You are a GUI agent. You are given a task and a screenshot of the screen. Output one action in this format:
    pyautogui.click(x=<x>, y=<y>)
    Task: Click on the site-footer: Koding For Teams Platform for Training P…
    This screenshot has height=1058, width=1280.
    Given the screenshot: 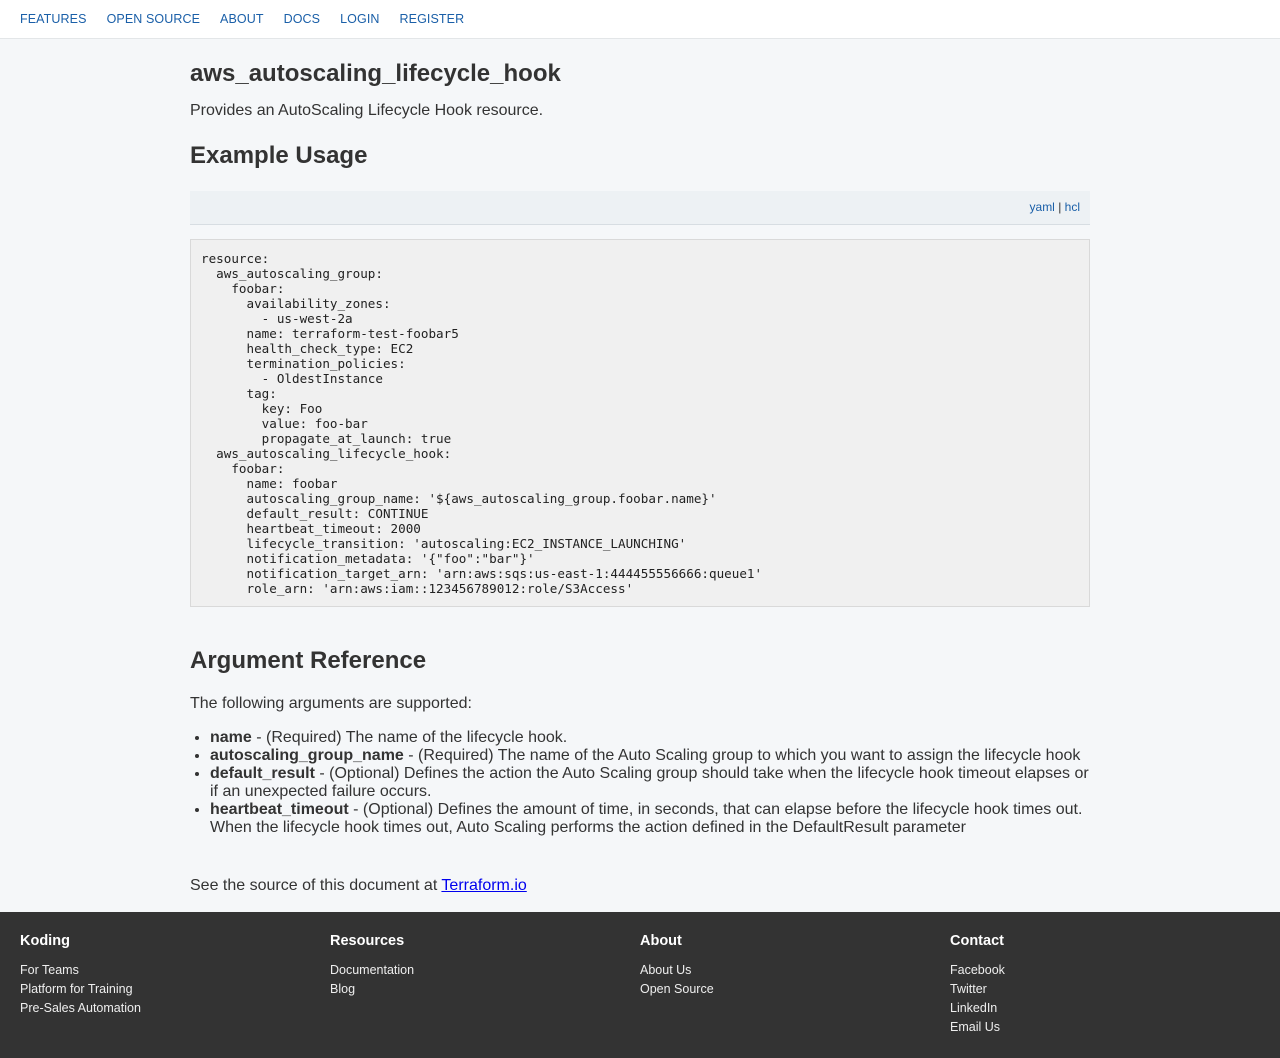 What is the action you would take?
    pyautogui.click(x=640, y=985)
    